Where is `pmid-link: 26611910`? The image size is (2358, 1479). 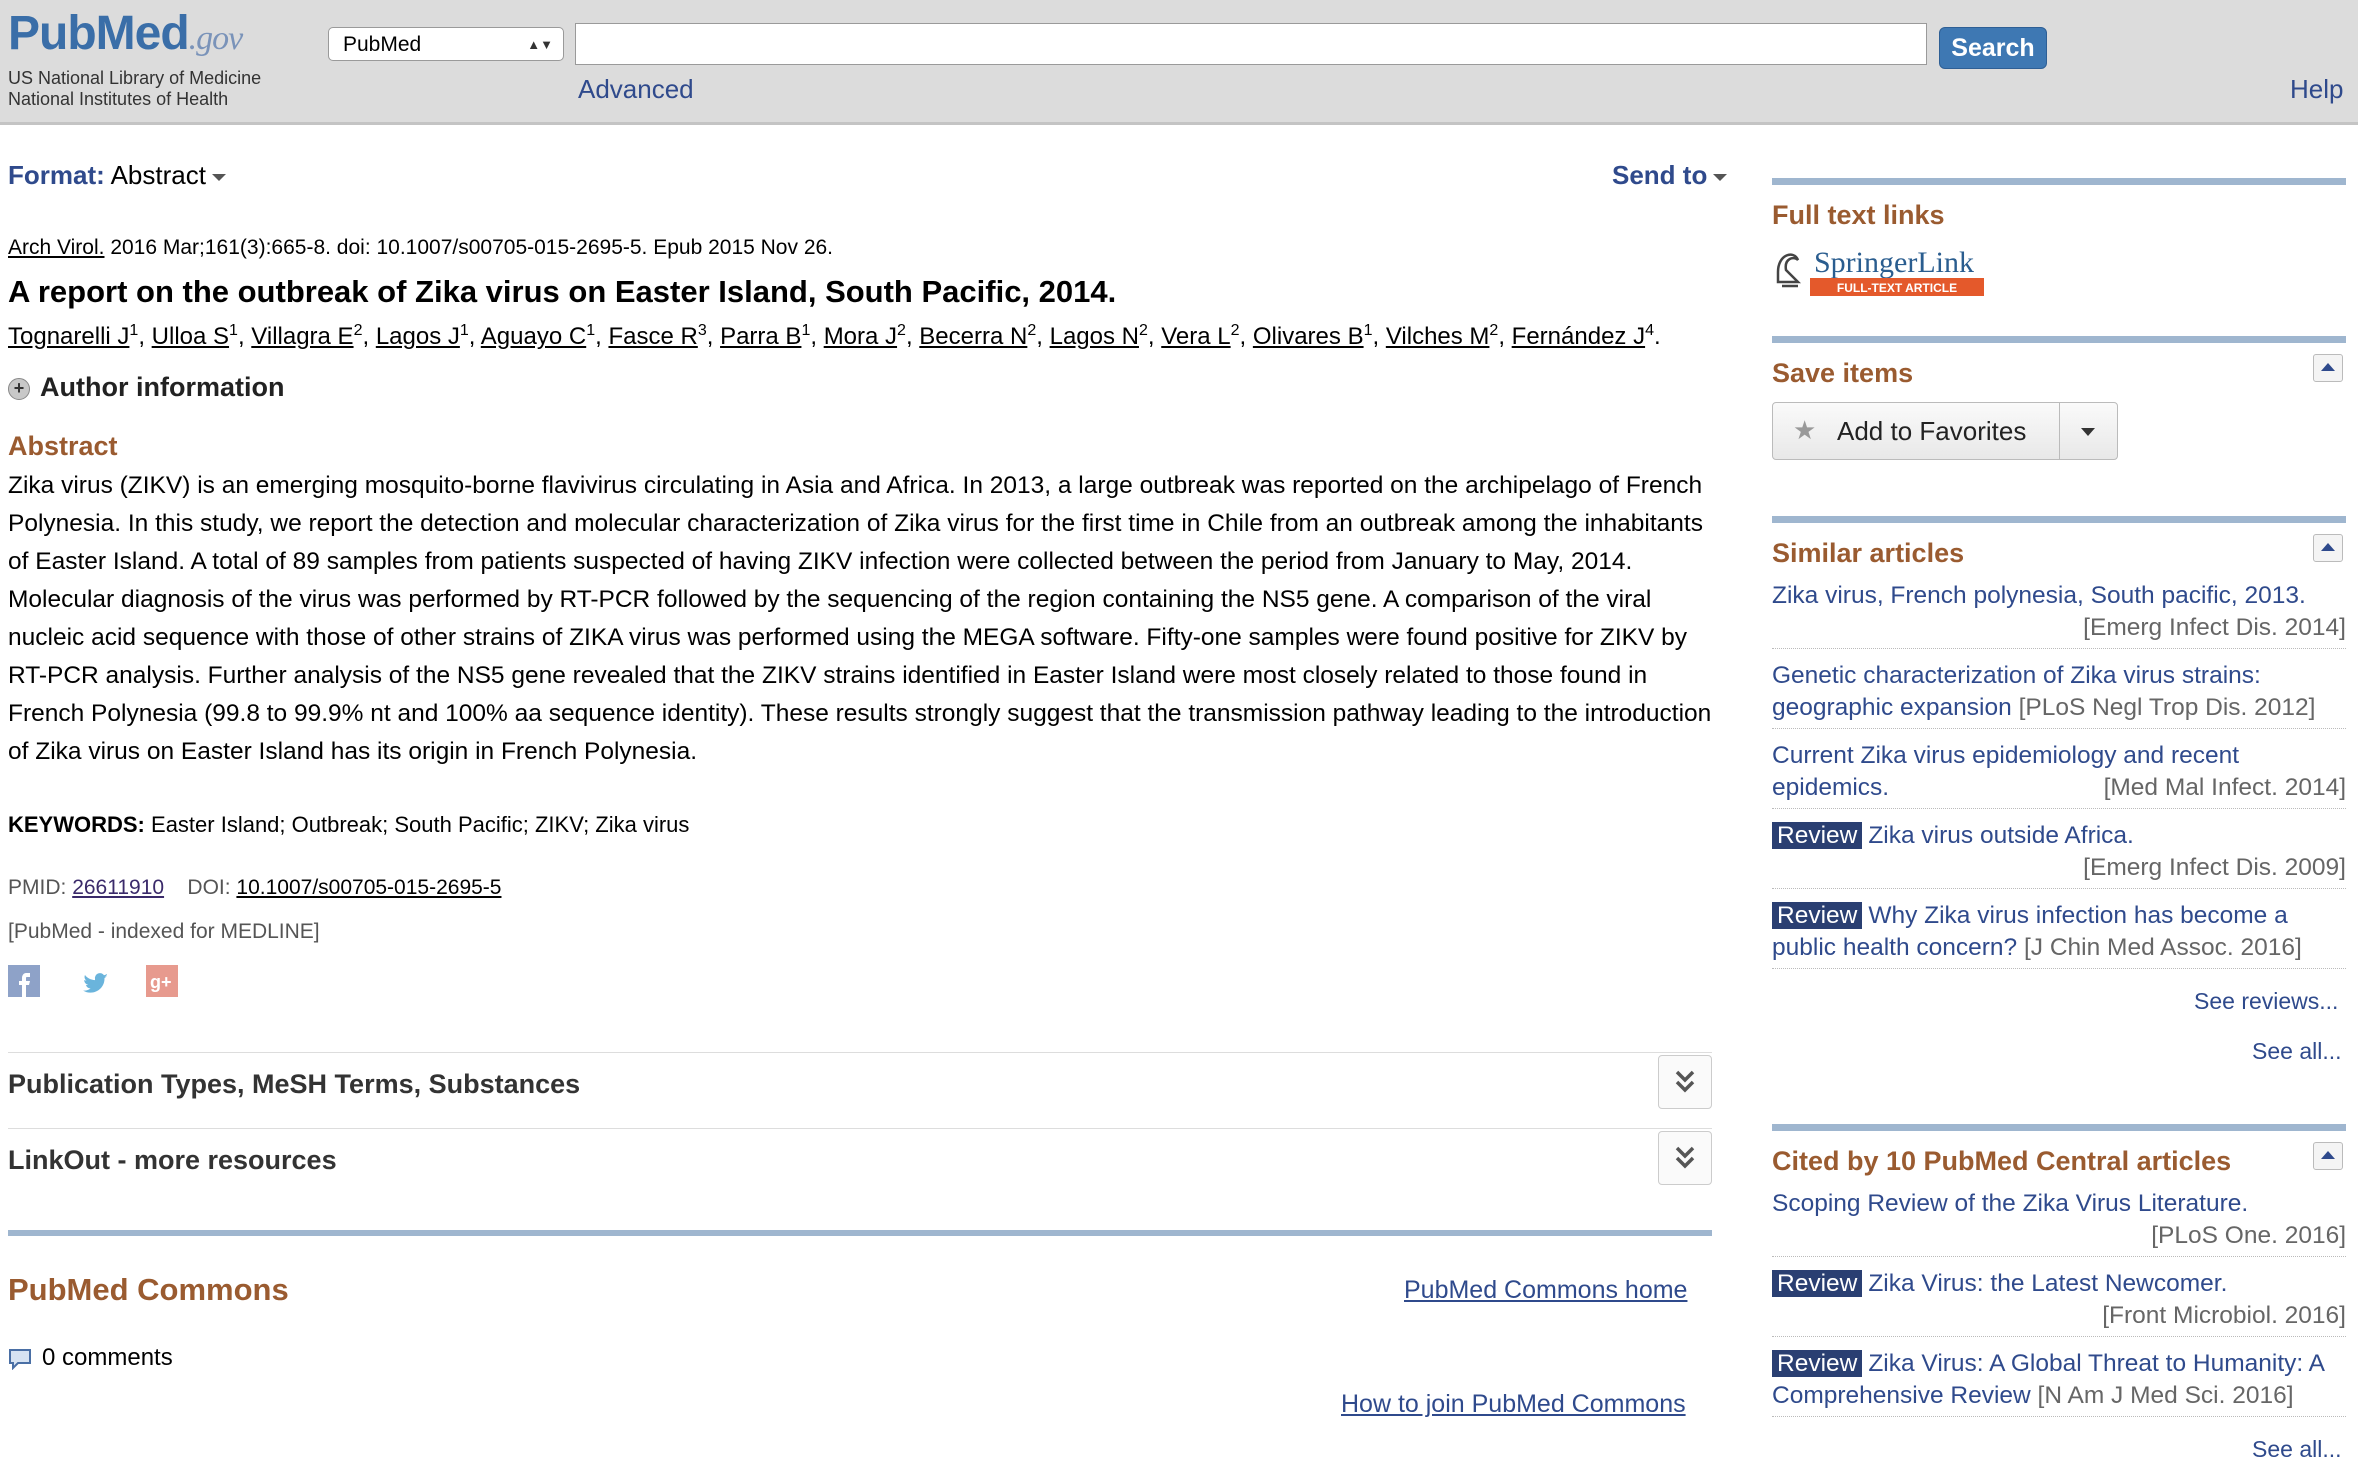
pmid-link: 26611910 is located at coordinates (118, 887).